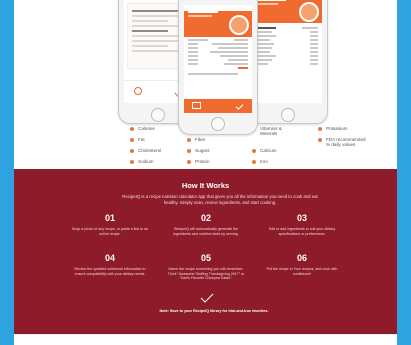  What do you see at coordinates (137, 139) in the screenshot?
I see `nutrient-item: Fat` at bounding box center [137, 139].